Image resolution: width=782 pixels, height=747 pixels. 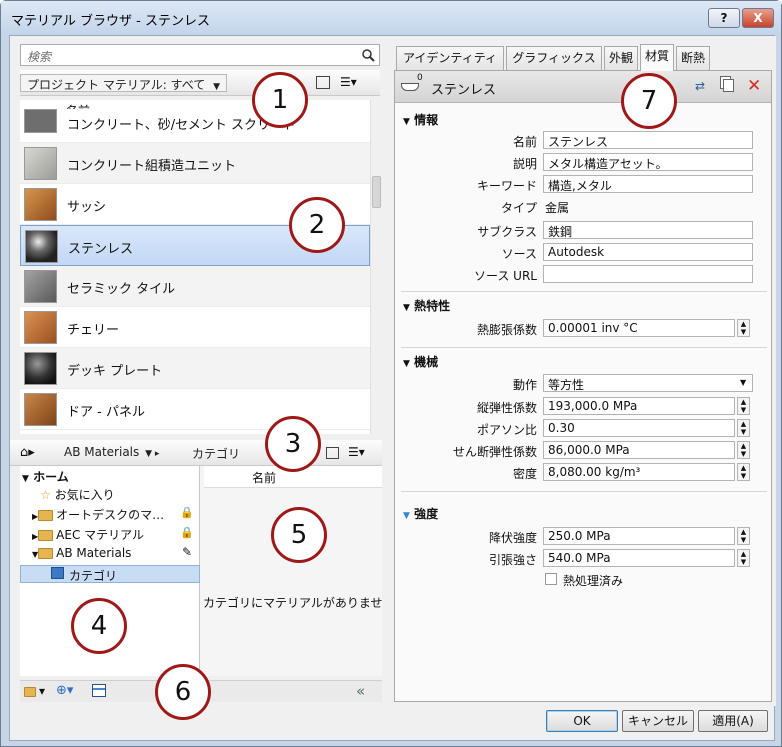 I want to click on collapse-library-icon: «, so click(x=360, y=691).